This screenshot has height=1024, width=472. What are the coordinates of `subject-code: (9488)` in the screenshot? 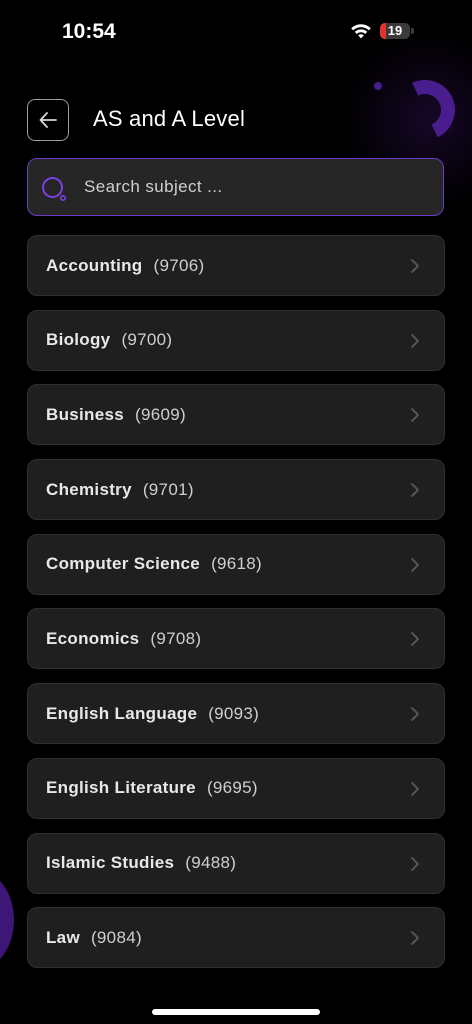 It's located at (211, 862).